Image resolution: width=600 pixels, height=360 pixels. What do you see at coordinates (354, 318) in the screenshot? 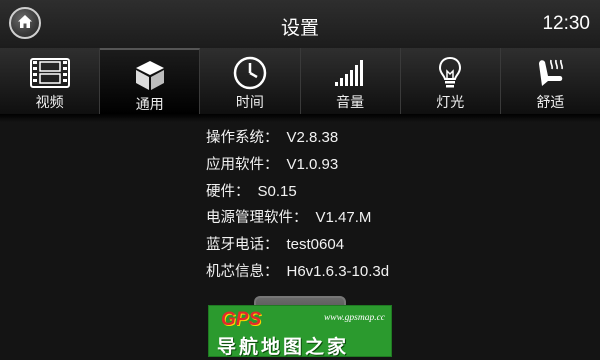
I see `watermark-url: www.gpsmap.cc` at bounding box center [354, 318].